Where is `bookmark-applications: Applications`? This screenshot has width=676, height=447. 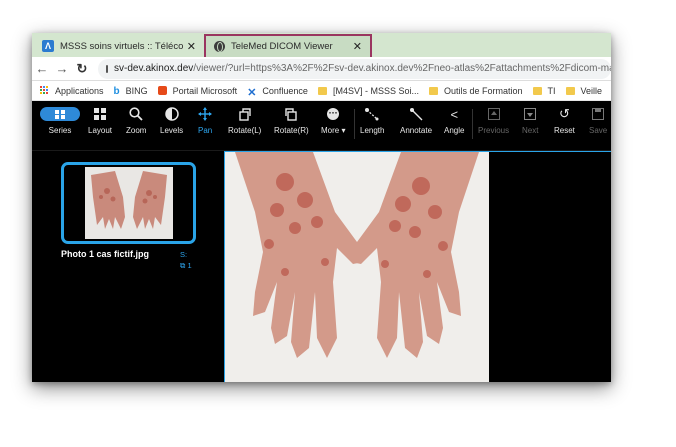
bookmark-applications: Applications is located at coordinates (72, 91).